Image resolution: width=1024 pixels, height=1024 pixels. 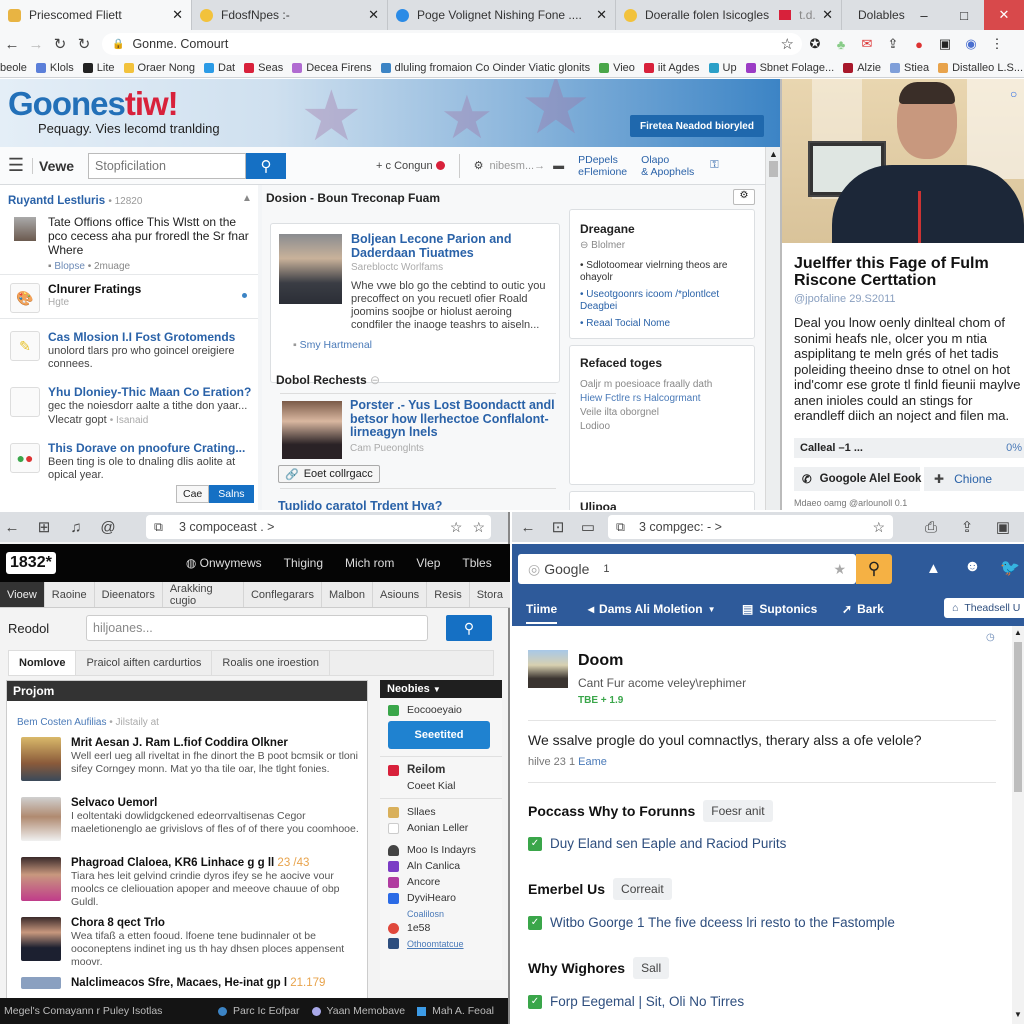 What do you see at coordinates (426, 943) in the screenshot?
I see `widget-row: Othoomtatcue` at bounding box center [426, 943].